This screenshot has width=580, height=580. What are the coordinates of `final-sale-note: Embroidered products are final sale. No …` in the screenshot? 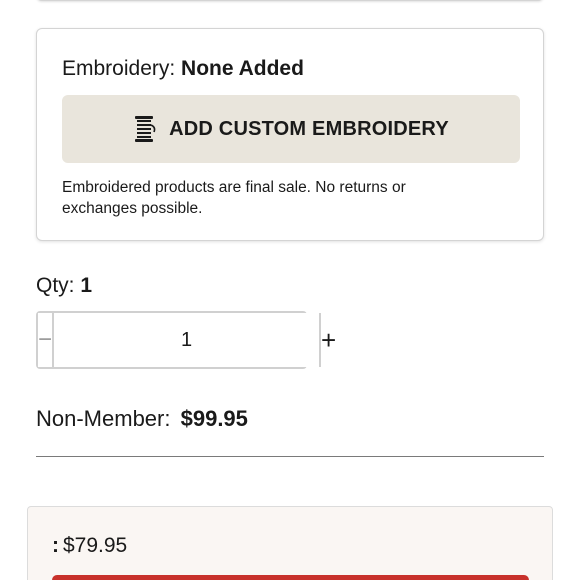 It's located at (234, 198).